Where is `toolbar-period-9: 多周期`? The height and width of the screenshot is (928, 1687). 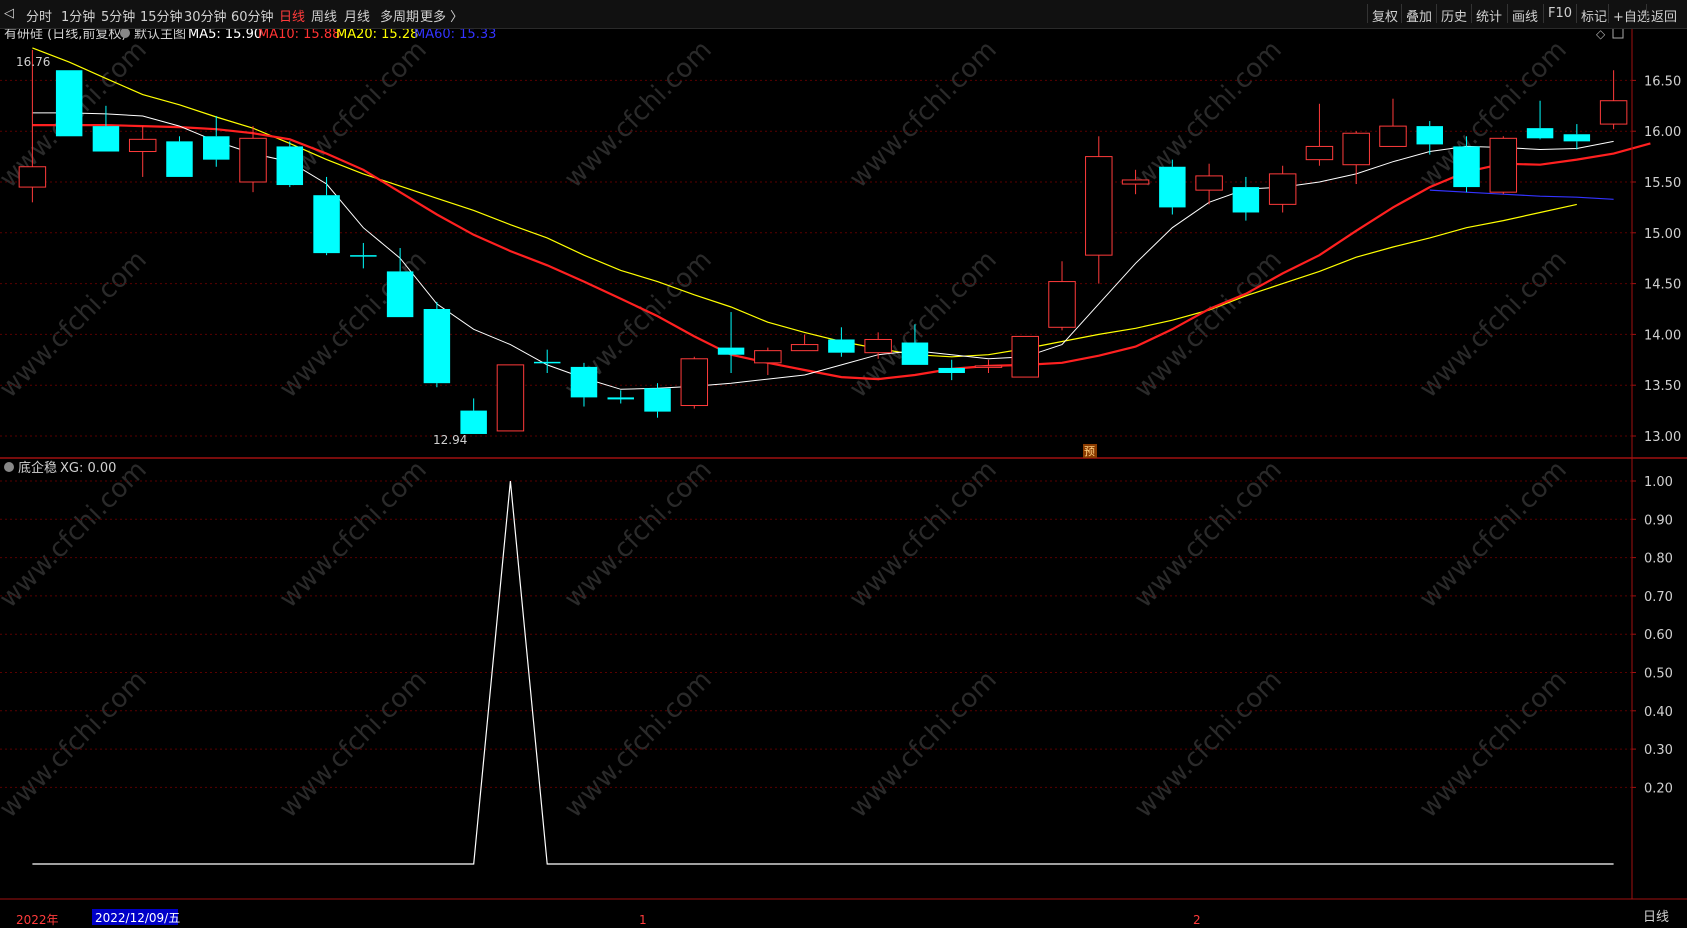 toolbar-period-9: 多周期 is located at coordinates (399, 15).